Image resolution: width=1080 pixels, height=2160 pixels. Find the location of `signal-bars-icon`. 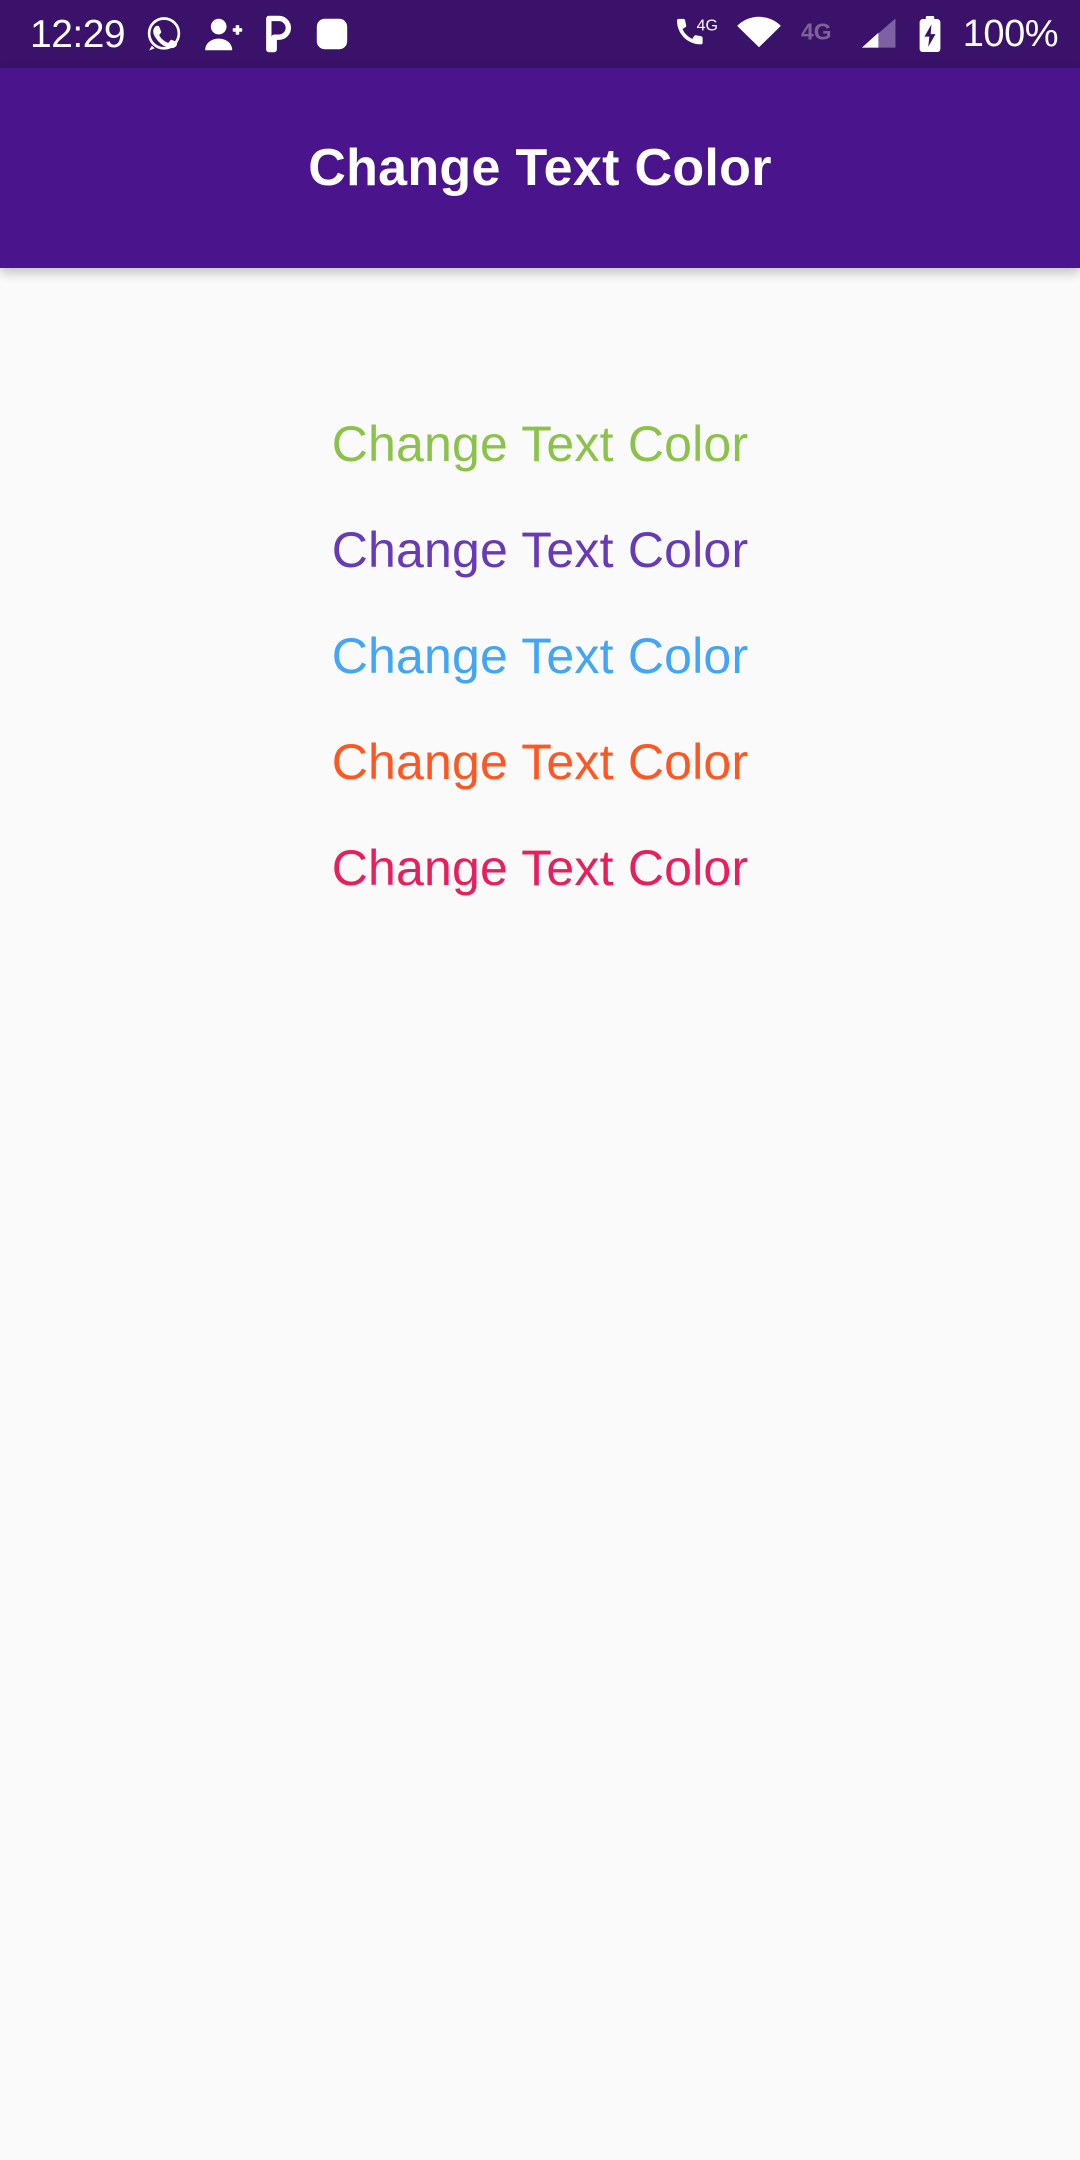

signal-bars-icon is located at coordinates (879, 34).